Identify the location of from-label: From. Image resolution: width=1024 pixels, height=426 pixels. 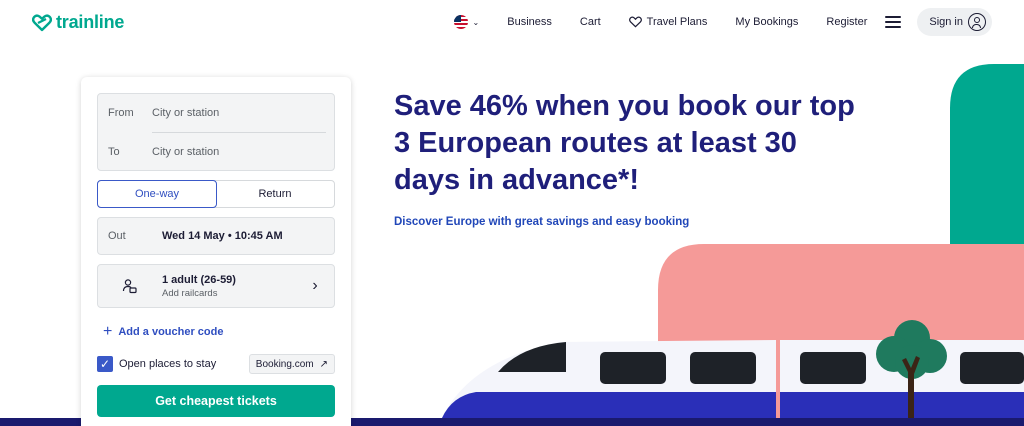
(121, 113).